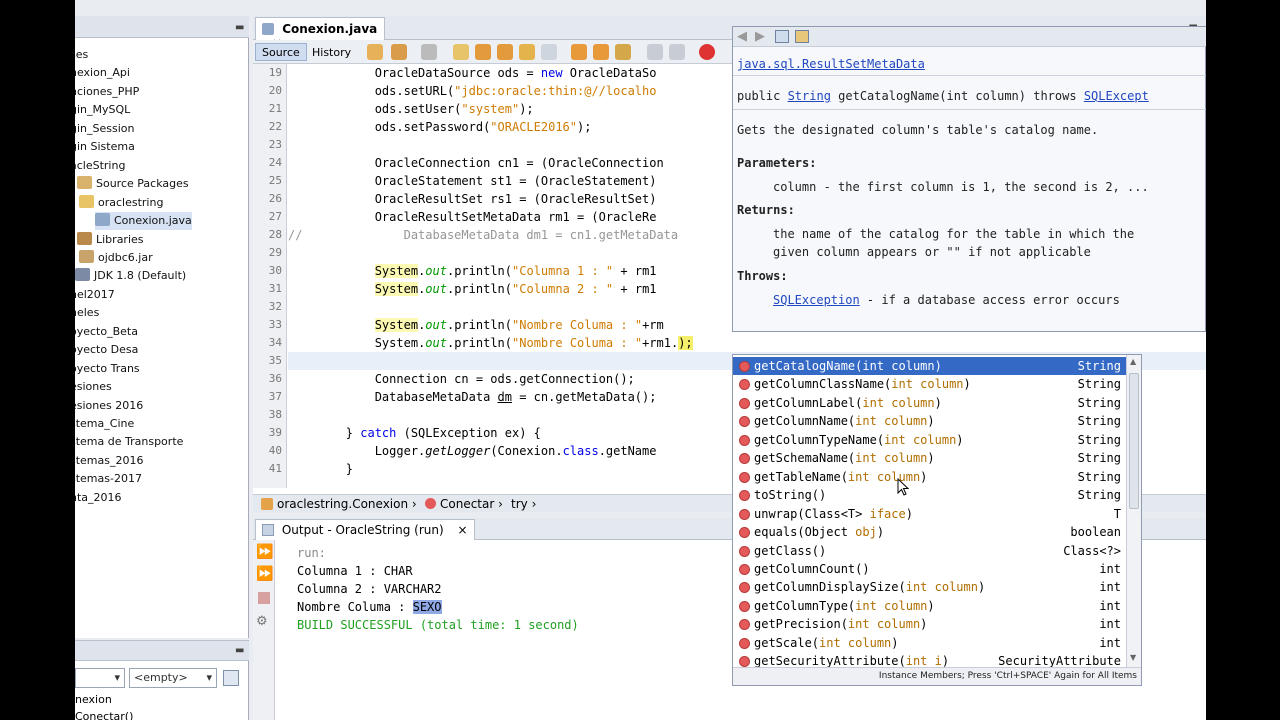 The image size is (1280, 720). I want to click on tree-item: nel2017, so click(95, 295).